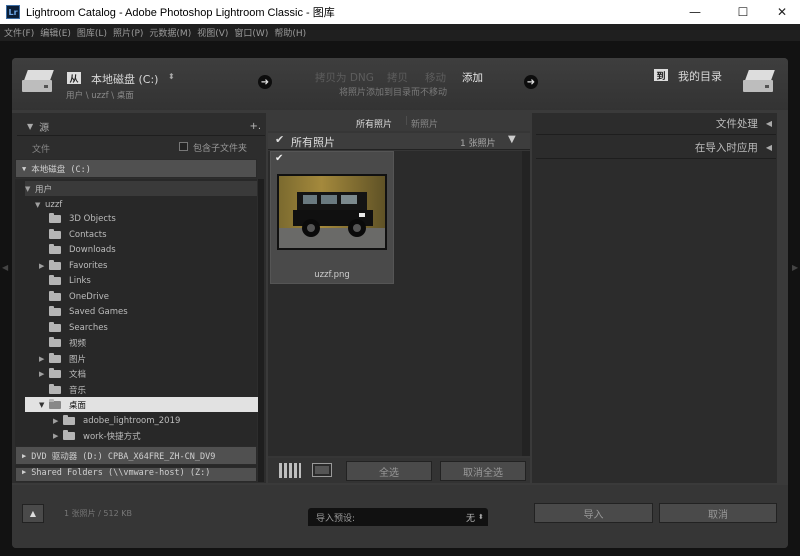  I want to click on collapse-triangle-icon: ▼, so click(30, 126).